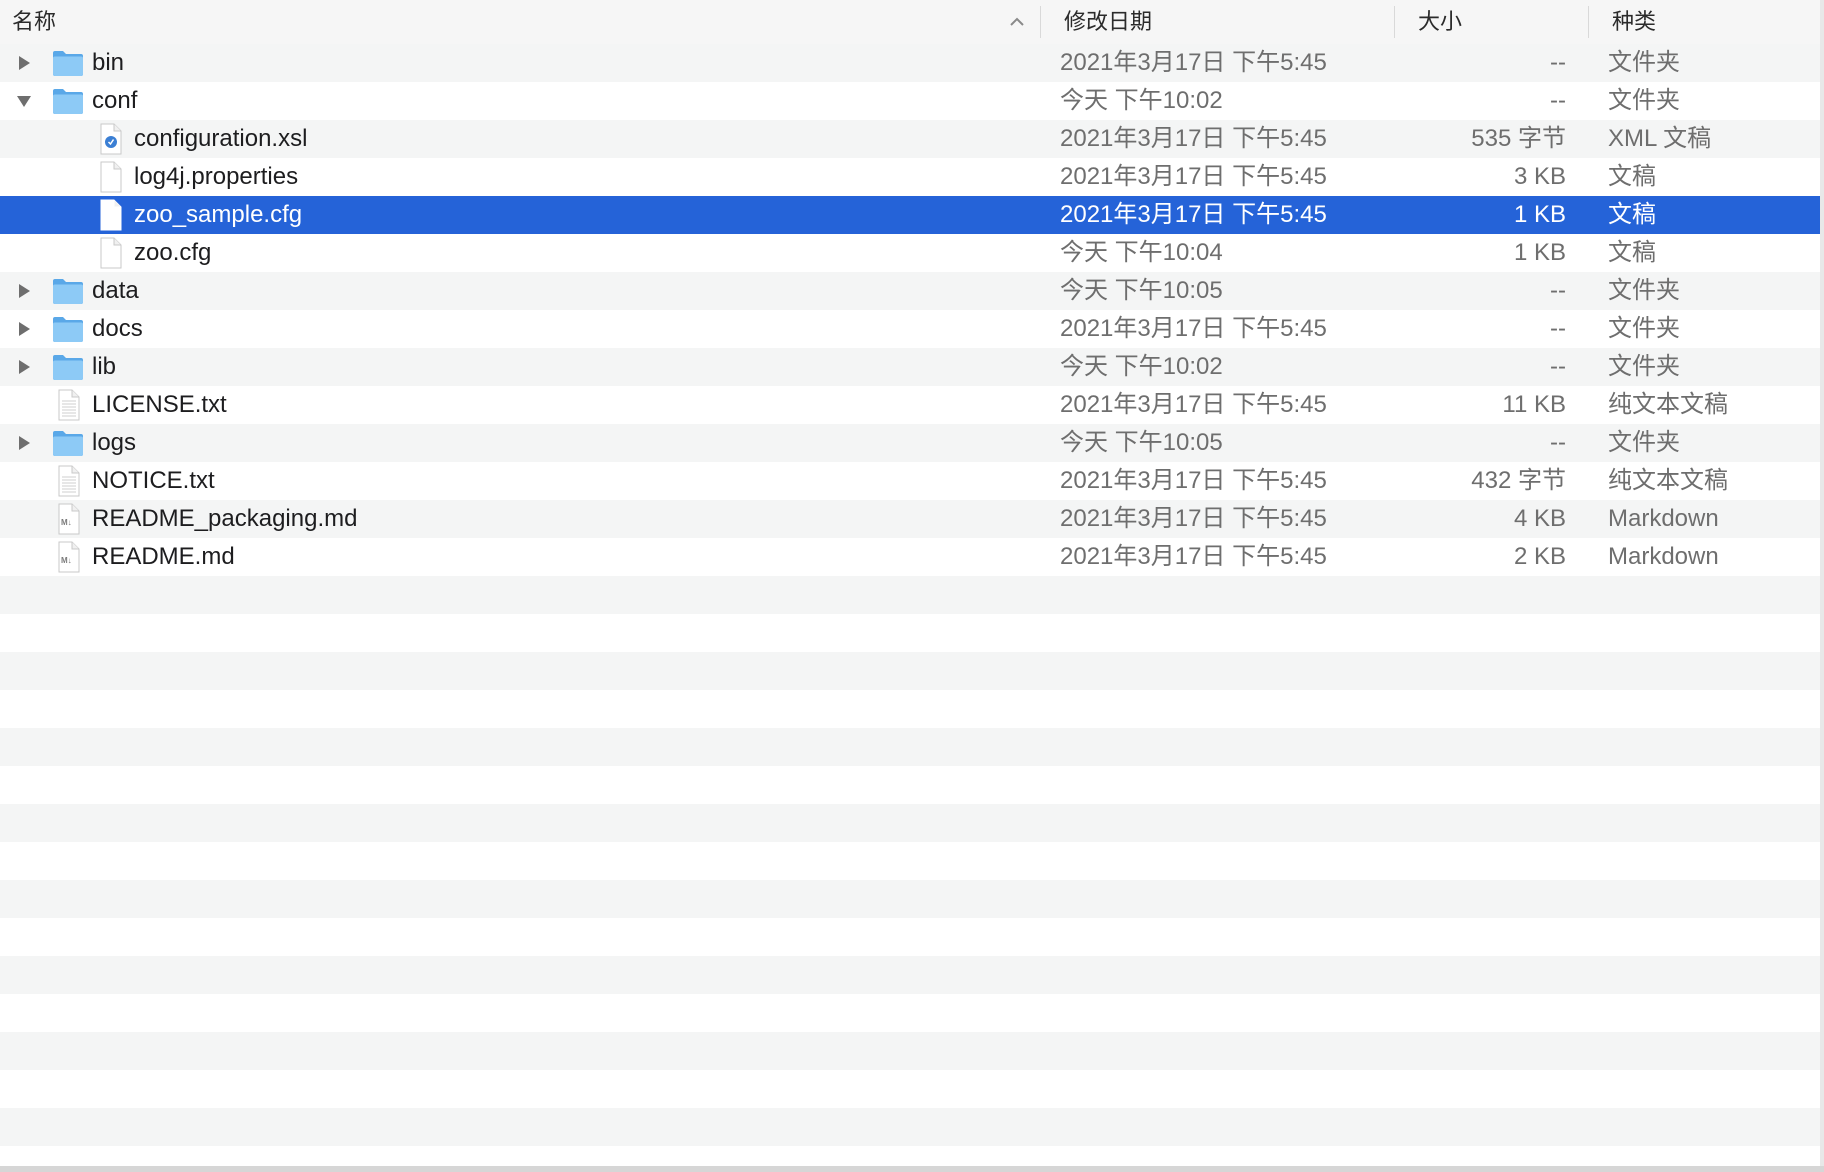 The width and height of the screenshot is (1824, 1172). I want to click on file-name: zoo_sample.cfg, so click(218, 214).